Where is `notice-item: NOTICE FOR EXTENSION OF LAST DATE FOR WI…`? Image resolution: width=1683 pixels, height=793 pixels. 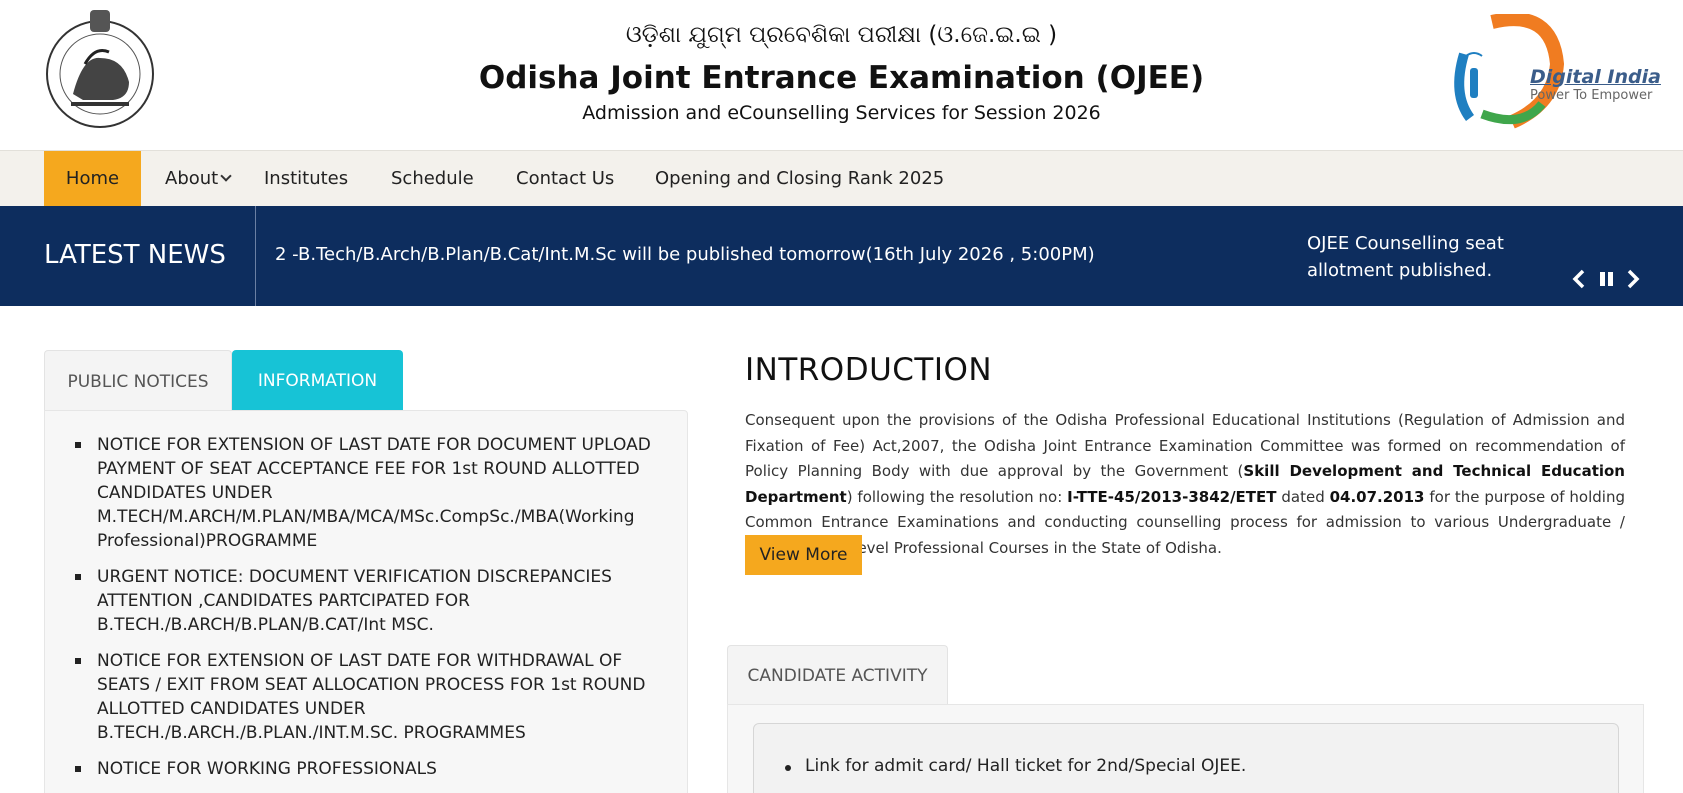 notice-item: NOTICE FOR EXTENSION OF LAST DATE FOR WI… is located at coordinates (371, 697).